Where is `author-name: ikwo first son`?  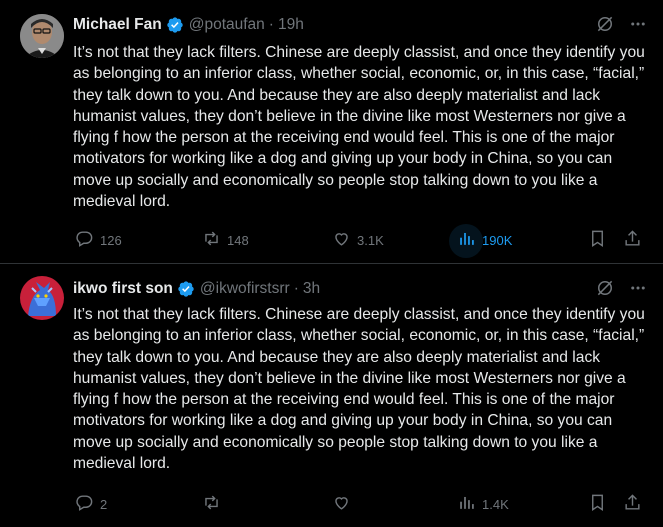
author-name: ikwo first son is located at coordinates (123, 289).